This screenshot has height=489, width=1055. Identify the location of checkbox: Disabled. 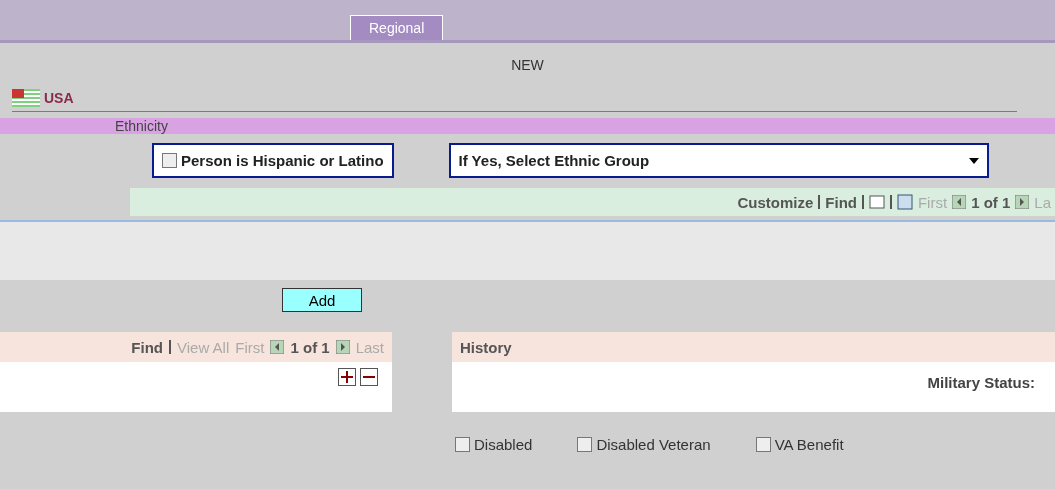
(494, 444).